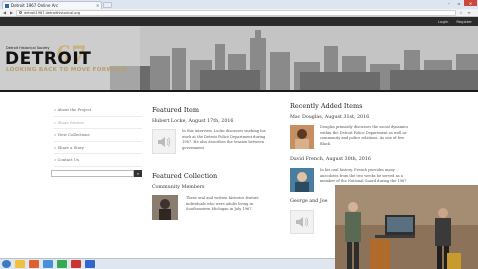 The height and width of the screenshot is (269, 478). What do you see at coordinates (176, 110) in the screenshot?
I see `featured-item-heading: Featured Item` at bounding box center [176, 110].